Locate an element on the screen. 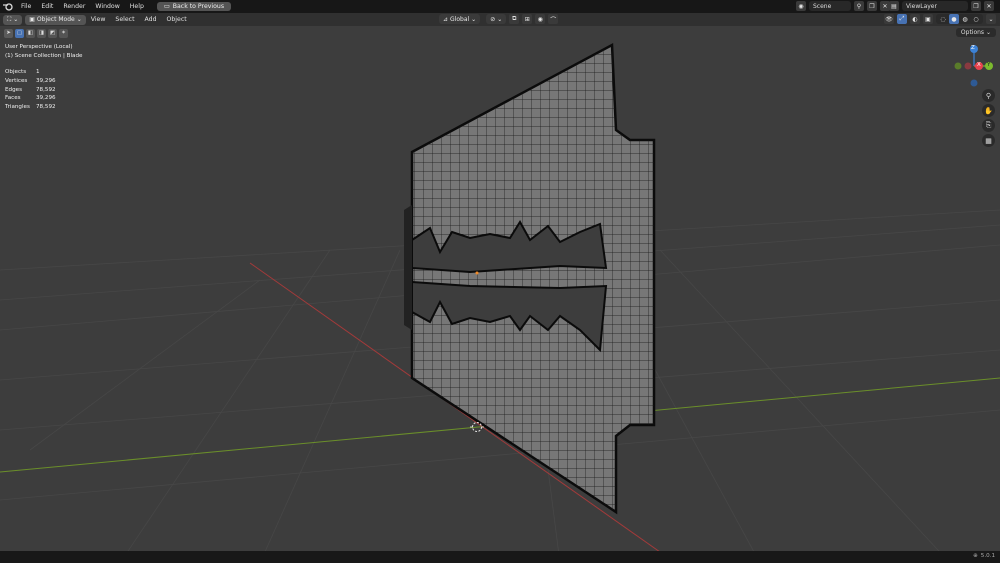 The height and width of the screenshot is (563, 1000). material-shading-icon: ◍ is located at coordinates (965, 19).